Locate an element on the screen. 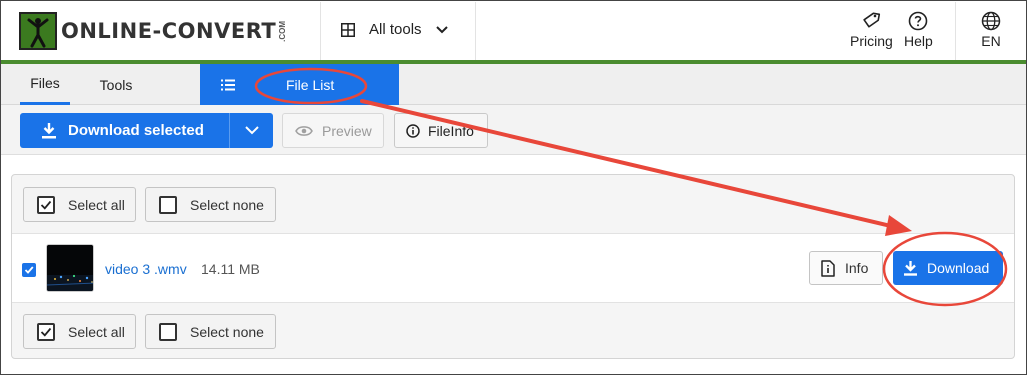 This screenshot has height=375, width=1027. help-link: Help is located at coordinates (918, 30).